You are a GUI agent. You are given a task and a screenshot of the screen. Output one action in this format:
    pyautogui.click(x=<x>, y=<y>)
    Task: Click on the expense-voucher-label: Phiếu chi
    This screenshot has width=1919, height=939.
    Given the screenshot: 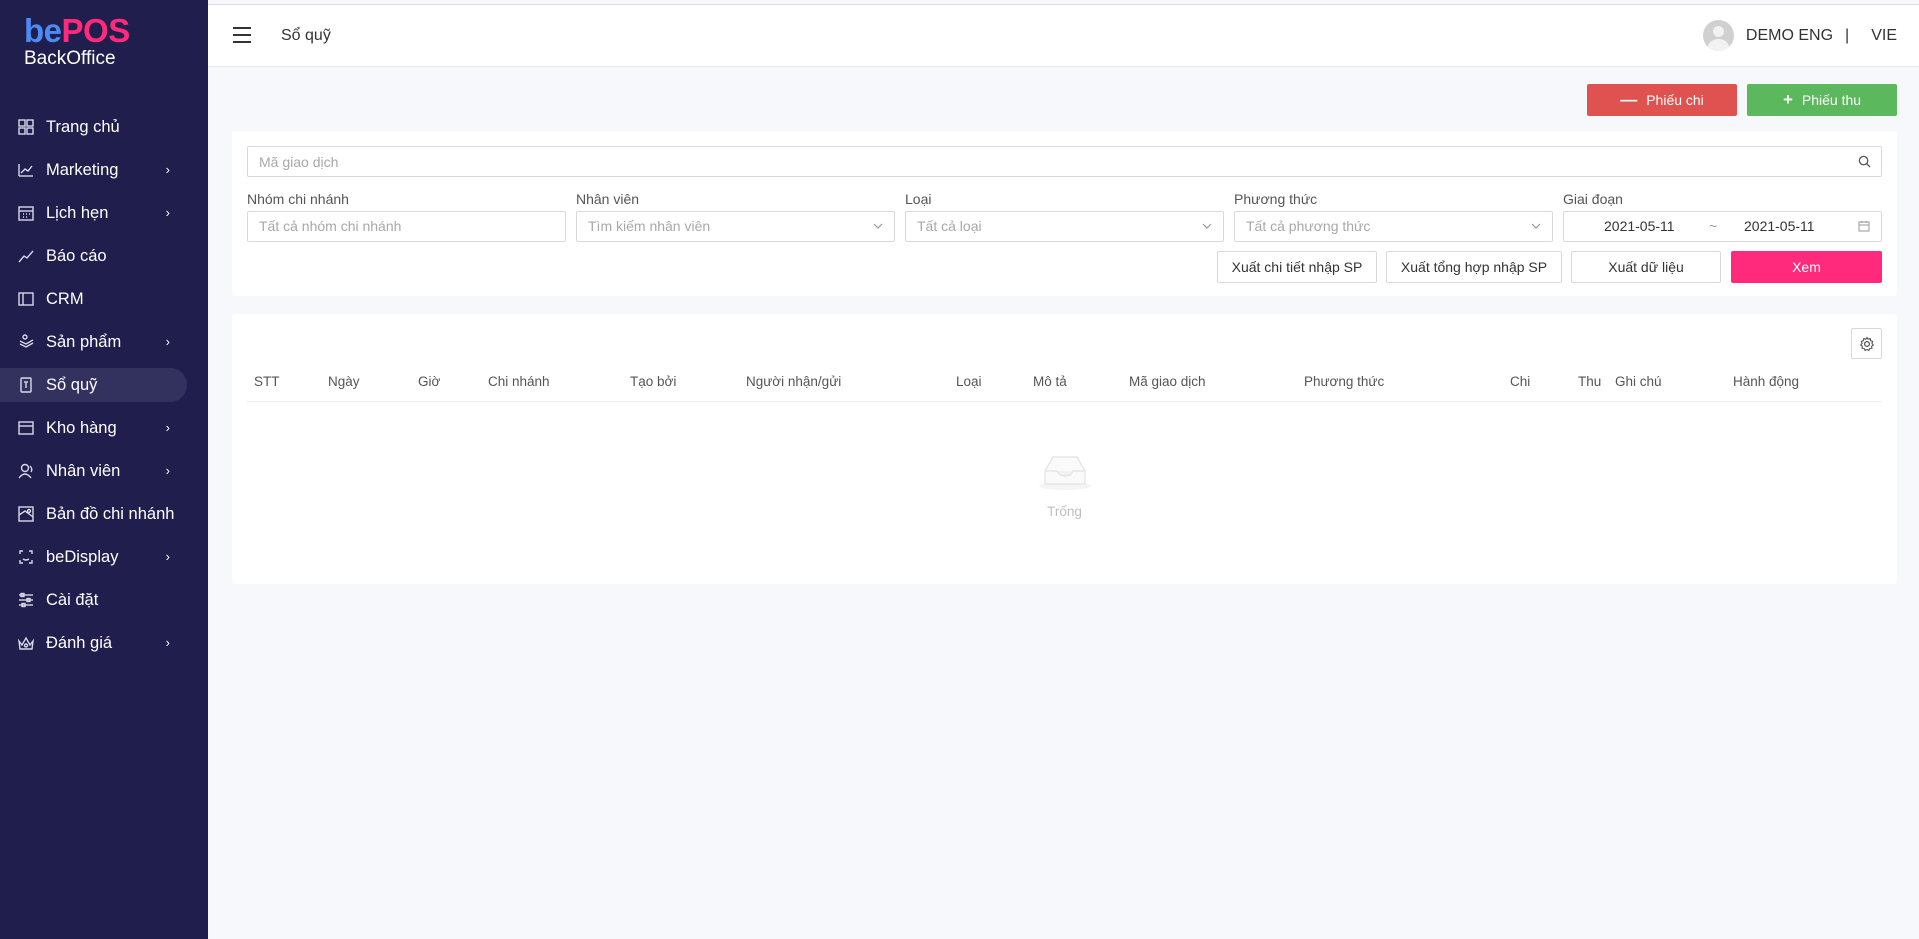 What is the action you would take?
    pyautogui.click(x=1675, y=100)
    